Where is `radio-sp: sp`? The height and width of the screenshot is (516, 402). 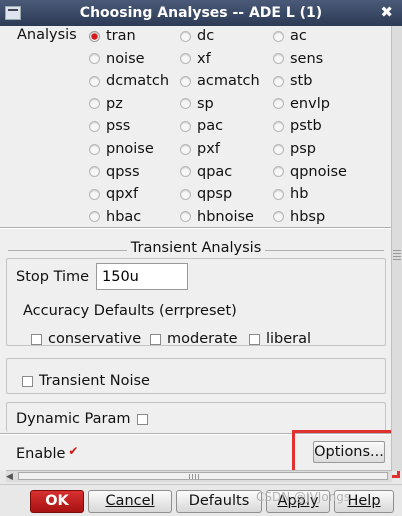
radio-sp: sp is located at coordinates (197, 104).